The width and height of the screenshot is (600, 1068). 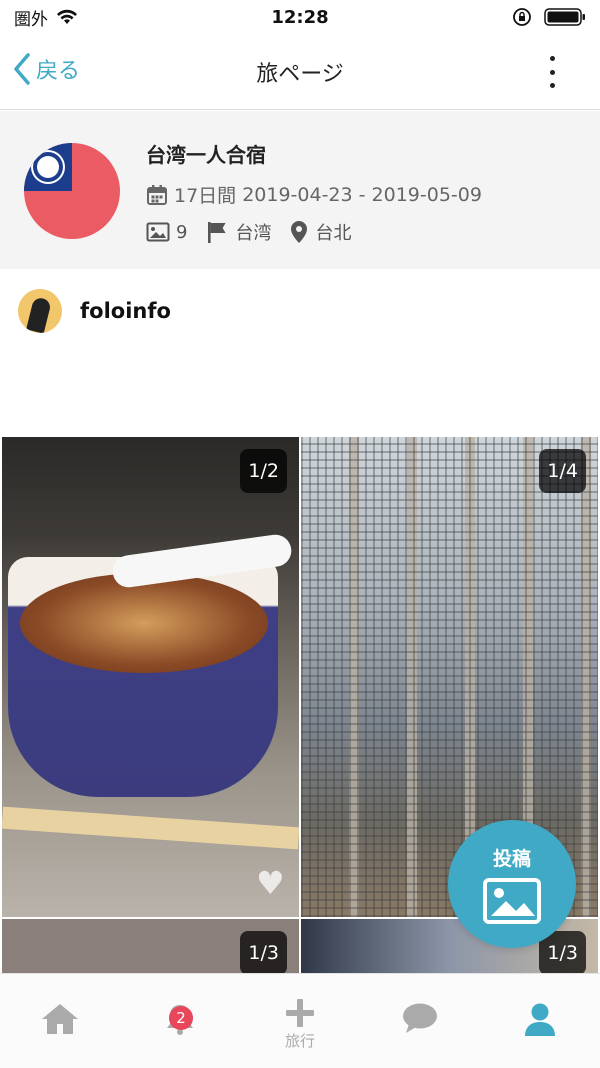 I want to click on tab-home, so click(x=60, y=1021).